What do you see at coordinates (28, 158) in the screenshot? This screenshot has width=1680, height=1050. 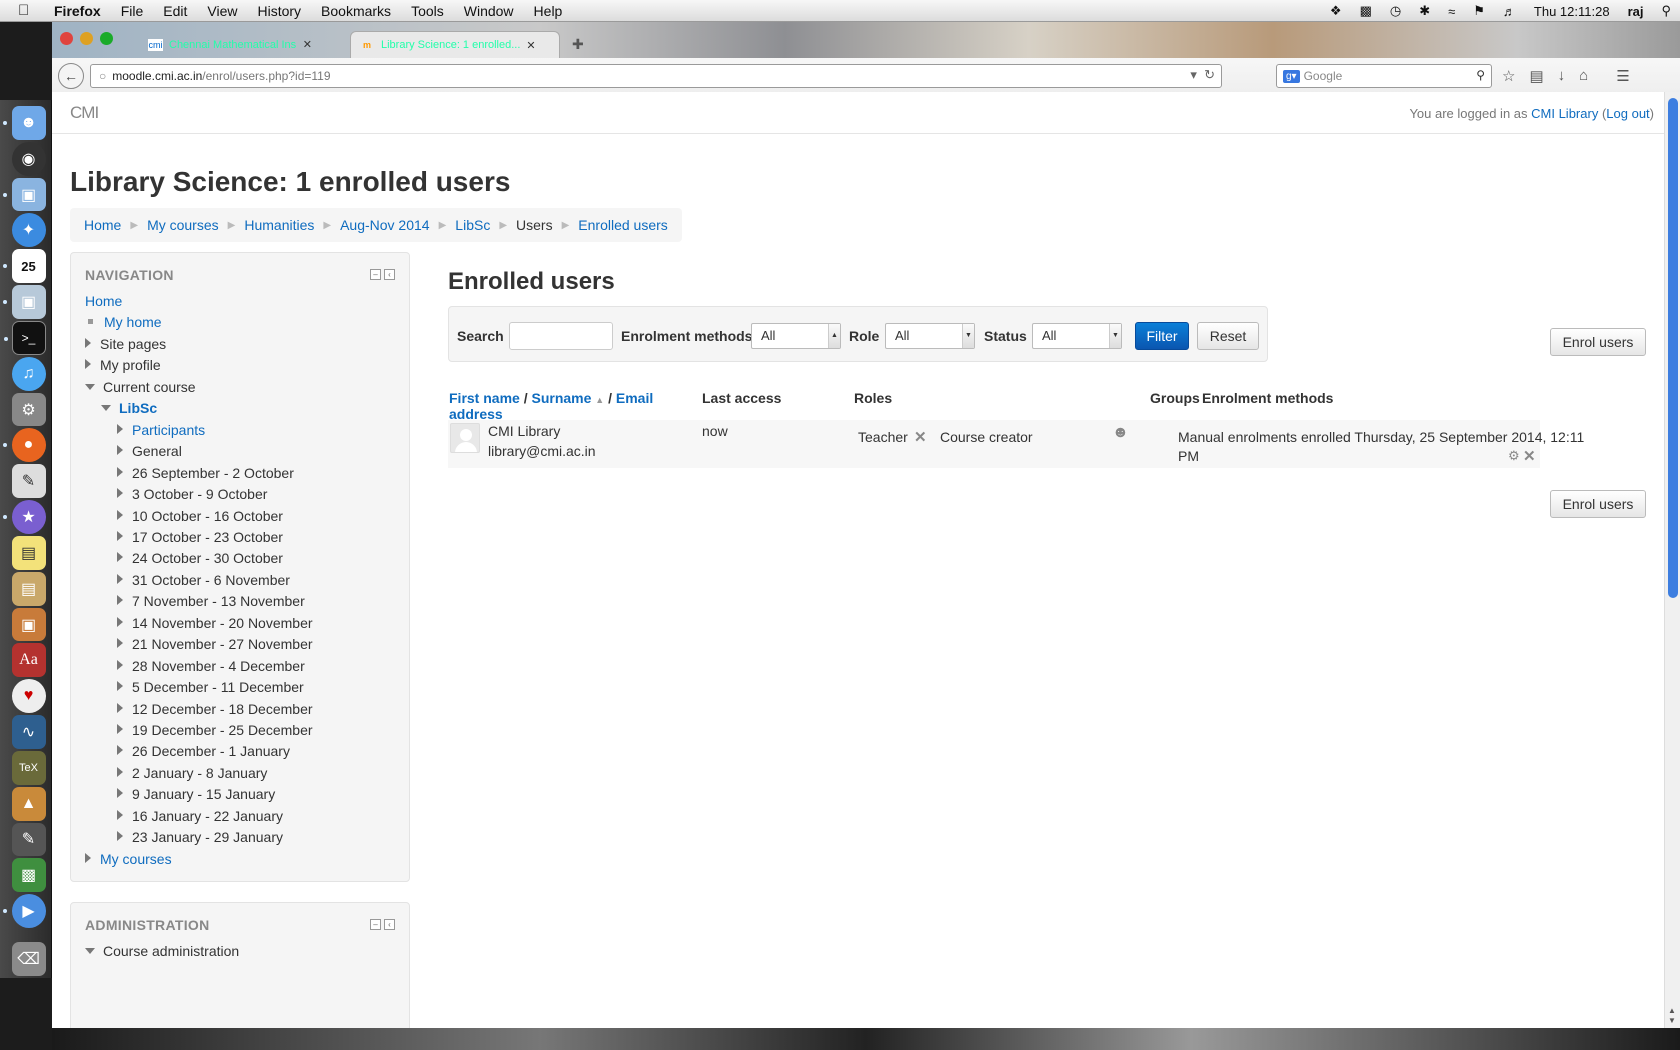 I see `dashboard-icon: ◉` at bounding box center [28, 158].